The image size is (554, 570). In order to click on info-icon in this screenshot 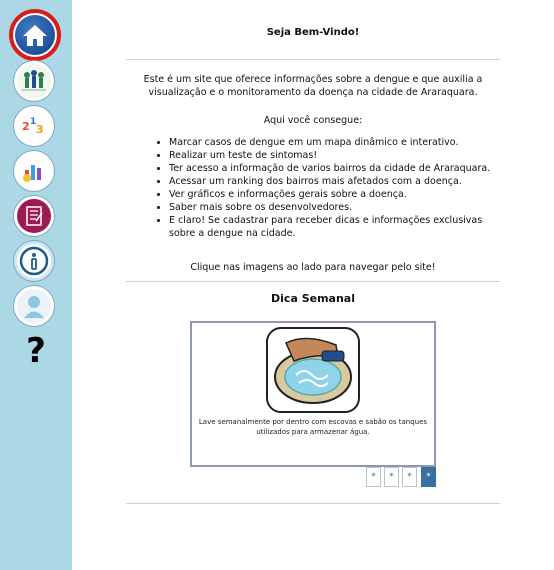, I will do `click(34, 261)`.